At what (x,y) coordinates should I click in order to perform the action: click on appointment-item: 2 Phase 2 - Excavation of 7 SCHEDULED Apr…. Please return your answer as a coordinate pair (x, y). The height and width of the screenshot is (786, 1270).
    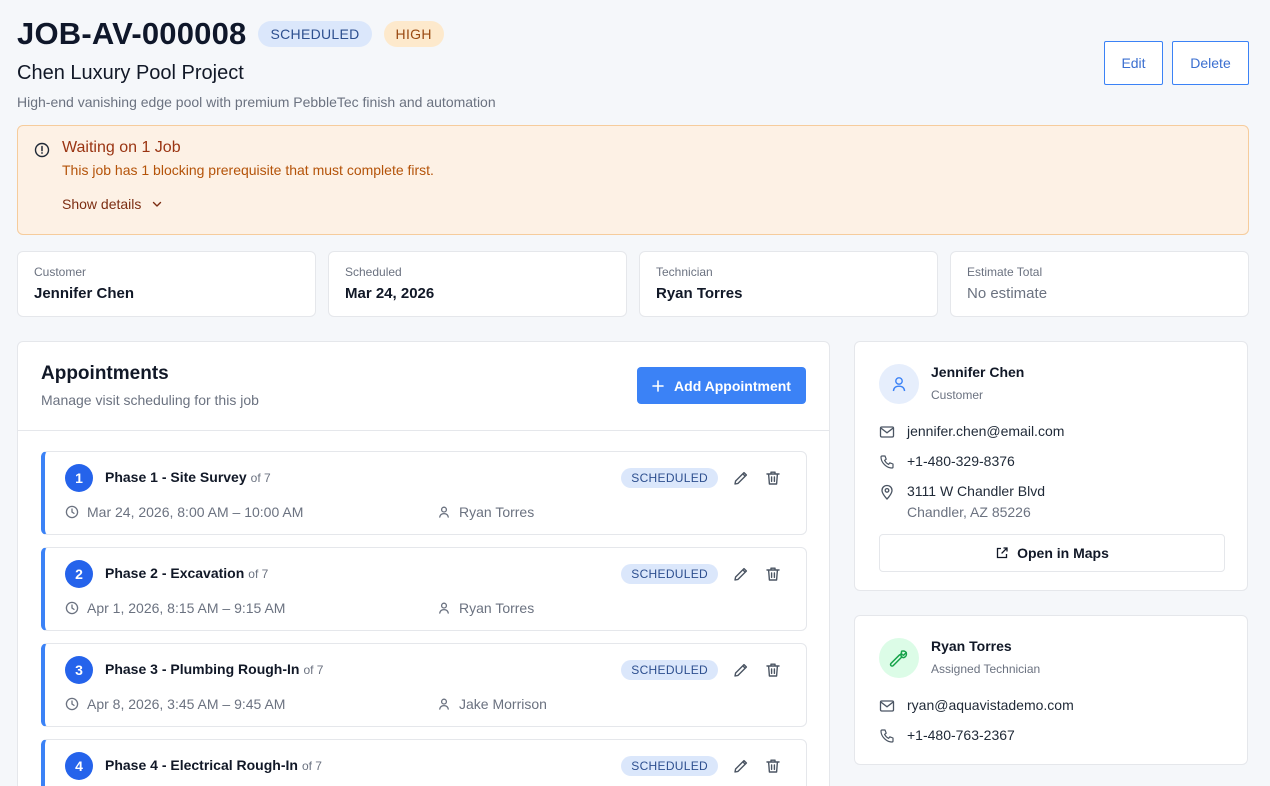
    Looking at the image, I should click on (424, 589).